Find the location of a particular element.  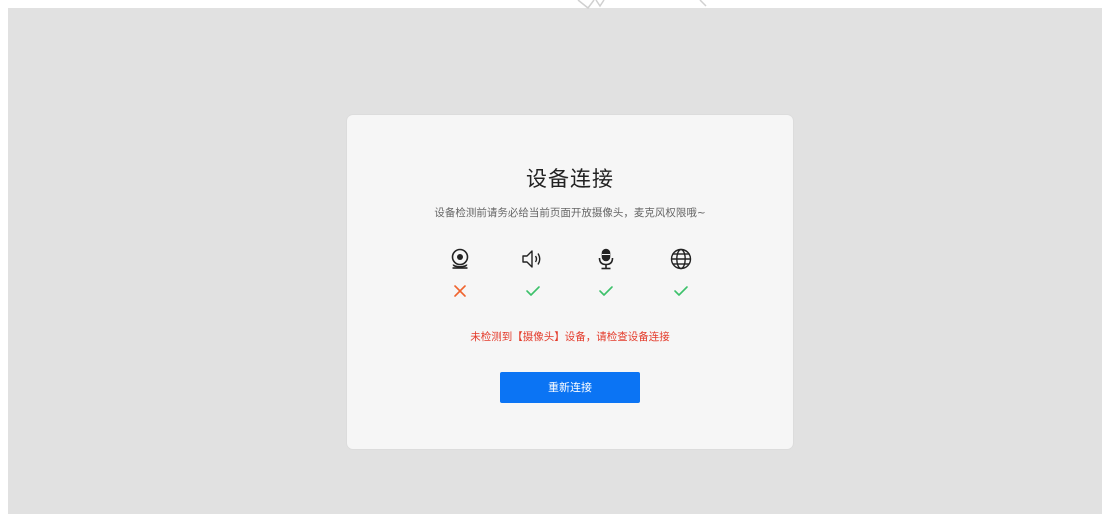

camera-icon is located at coordinates (460, 259).